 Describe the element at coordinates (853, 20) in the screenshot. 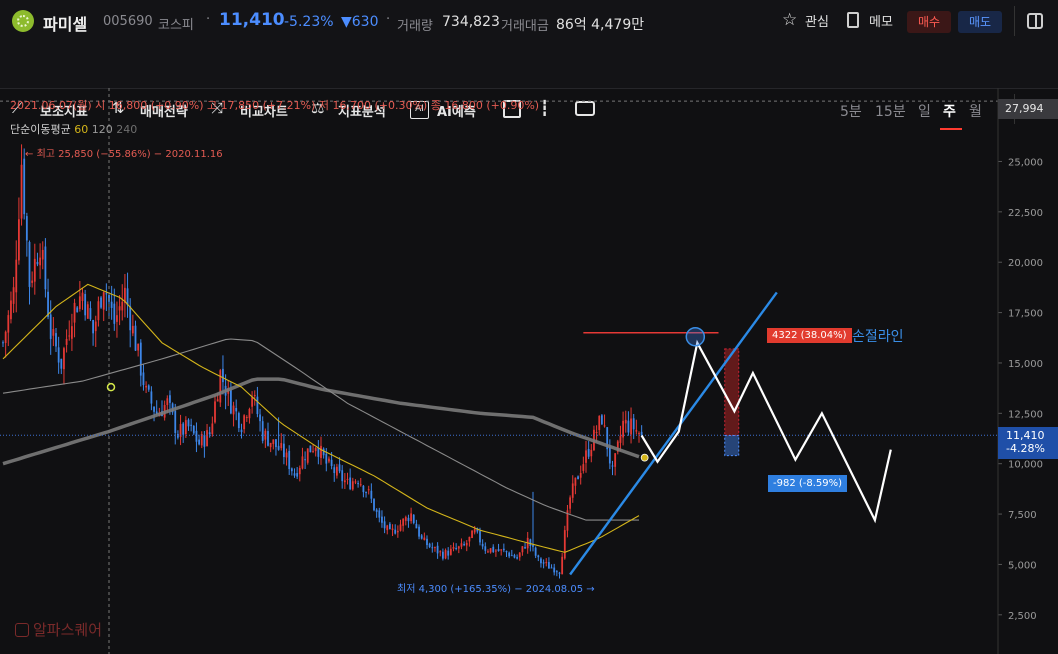

I see `memo-icon` at that location.